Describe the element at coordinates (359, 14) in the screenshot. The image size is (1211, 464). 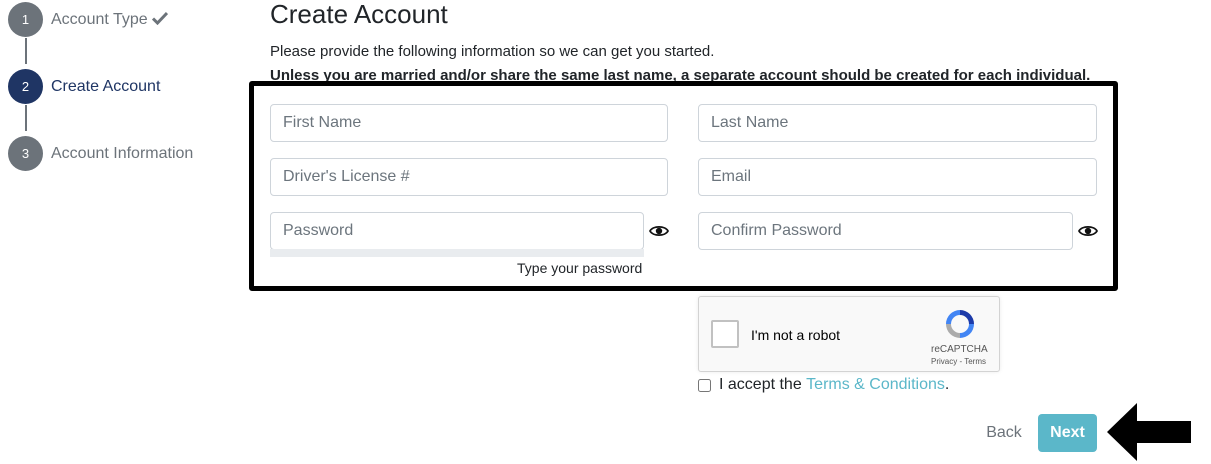
I see `page-title: Create Account` at that location.